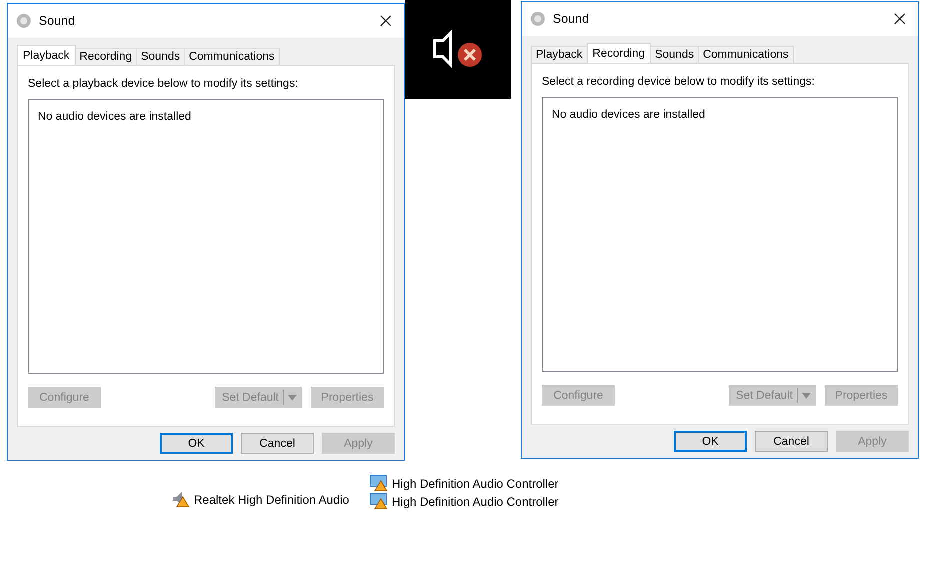 This screenshot has height=569, width=925. Describe the element at coordinates (458, 49) in the screenshot. I see `muted-speaker-icon` at that location.